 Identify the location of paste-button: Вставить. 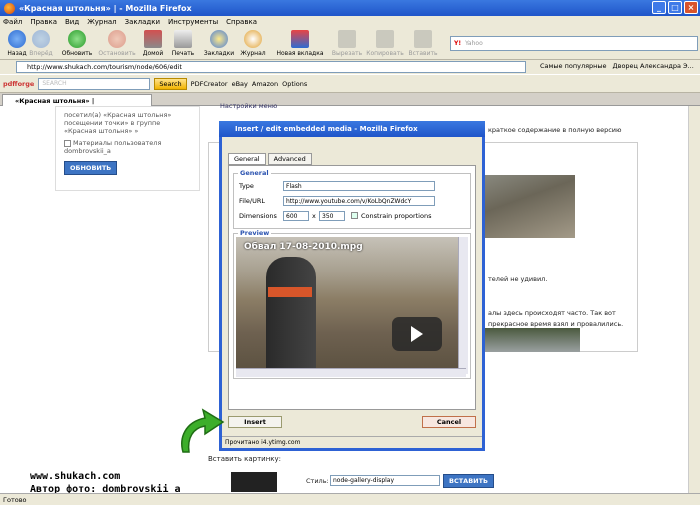
(423, 43).